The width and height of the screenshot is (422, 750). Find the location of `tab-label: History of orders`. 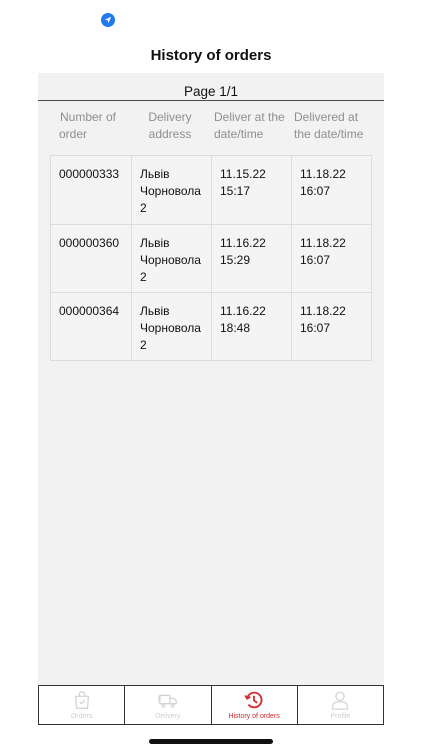

tab-label: History of orders is located at coordinates (254, 716).